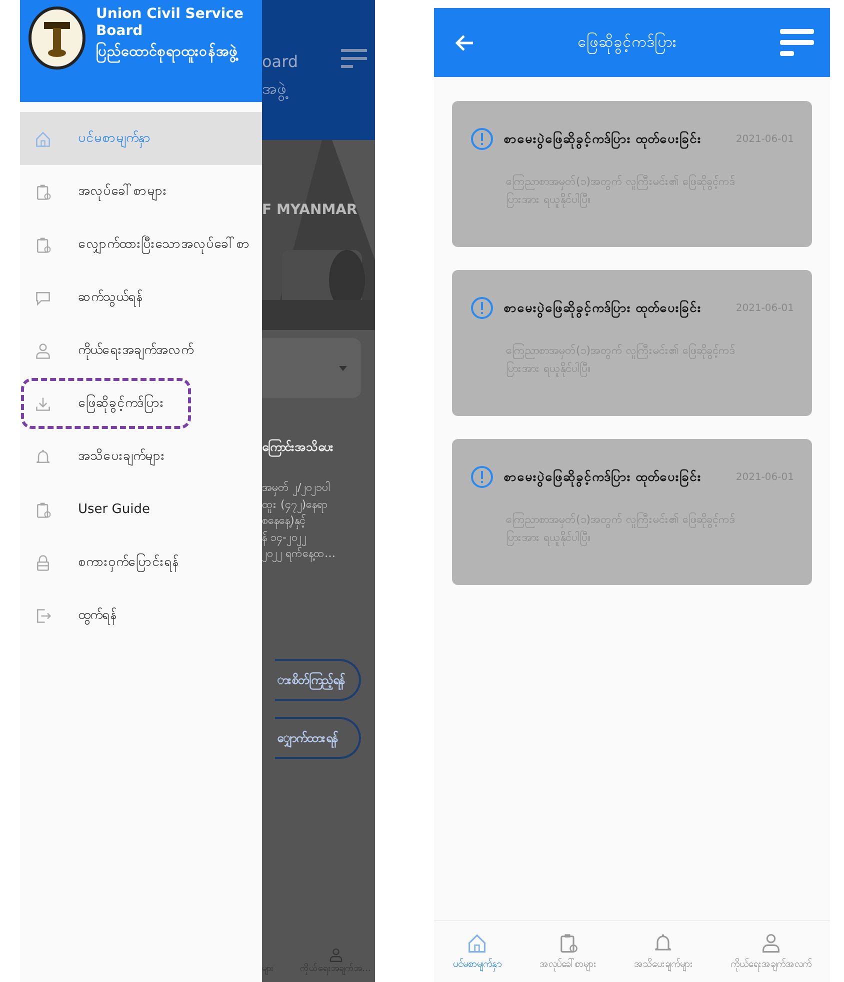 The image size is (844, 982). I want to click on drawer-menu-item: ထွက်ရန်, so click(141, 615).